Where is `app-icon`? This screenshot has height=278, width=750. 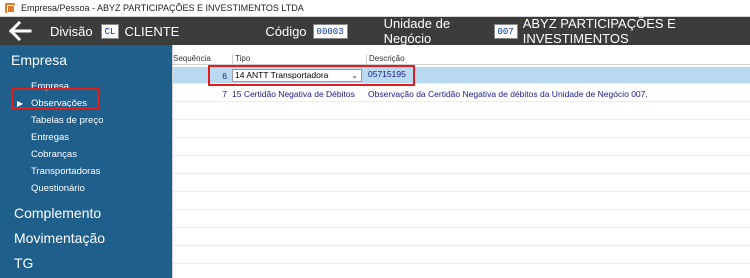
app-icon is located at coordinates (10, 8).